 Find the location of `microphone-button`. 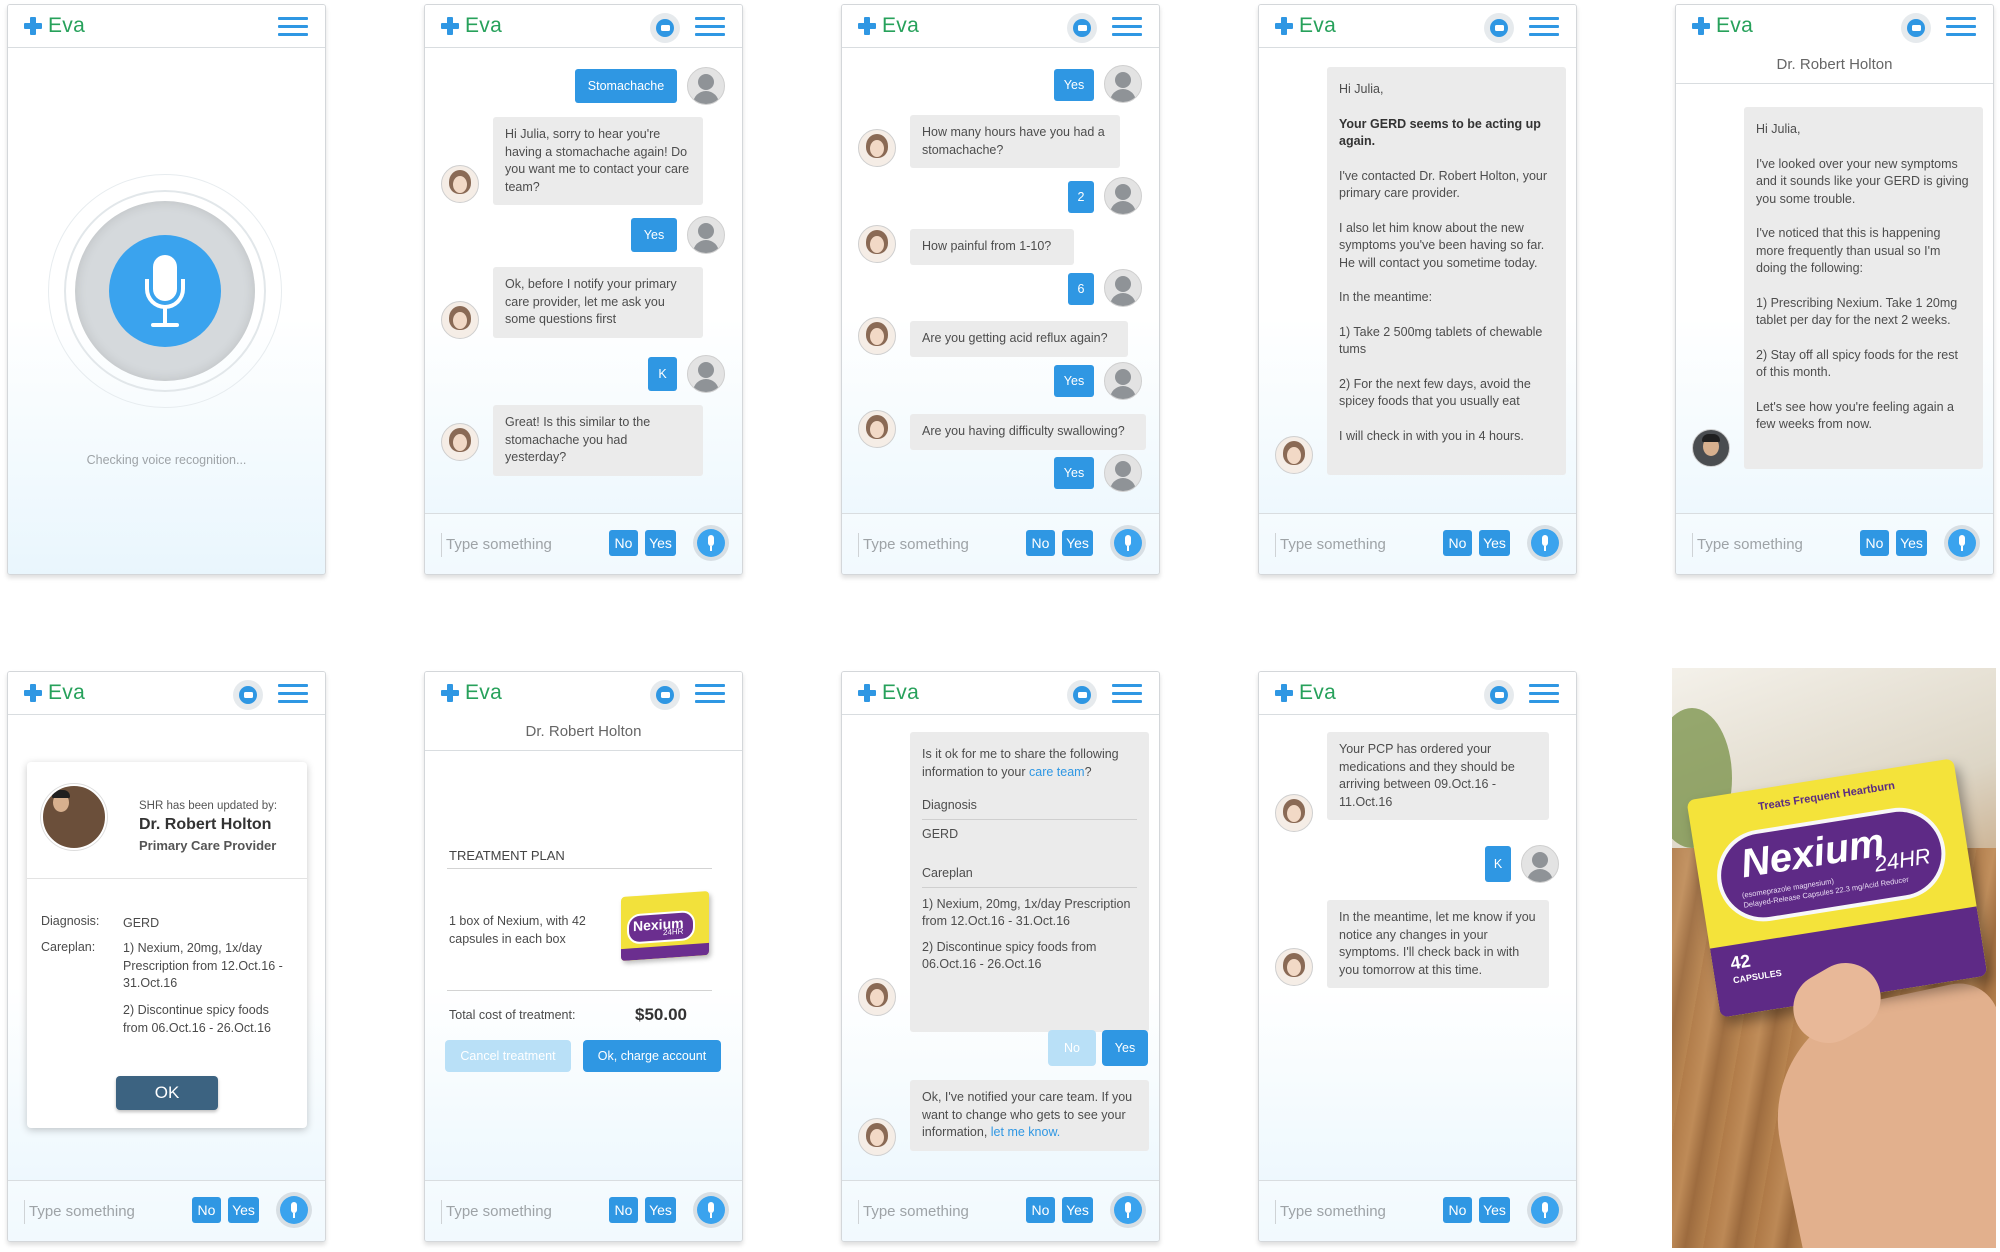

microphone-button is located at coordinates (165, 291).